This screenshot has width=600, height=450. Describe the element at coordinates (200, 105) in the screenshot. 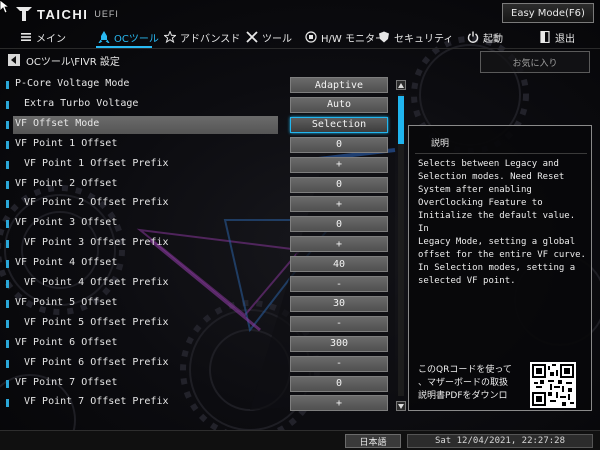

I see `setting-row: Extra Turbo Voltage Auto` at that location.